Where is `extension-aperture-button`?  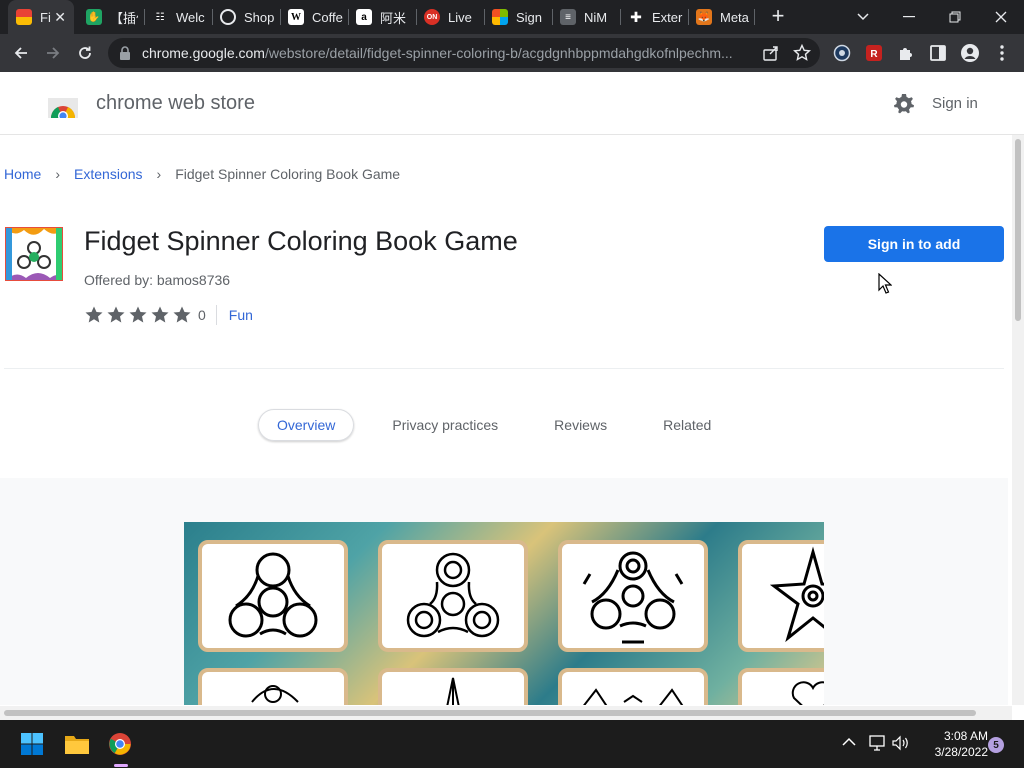 extension-aperture-button is located at coordinates (842, 53).